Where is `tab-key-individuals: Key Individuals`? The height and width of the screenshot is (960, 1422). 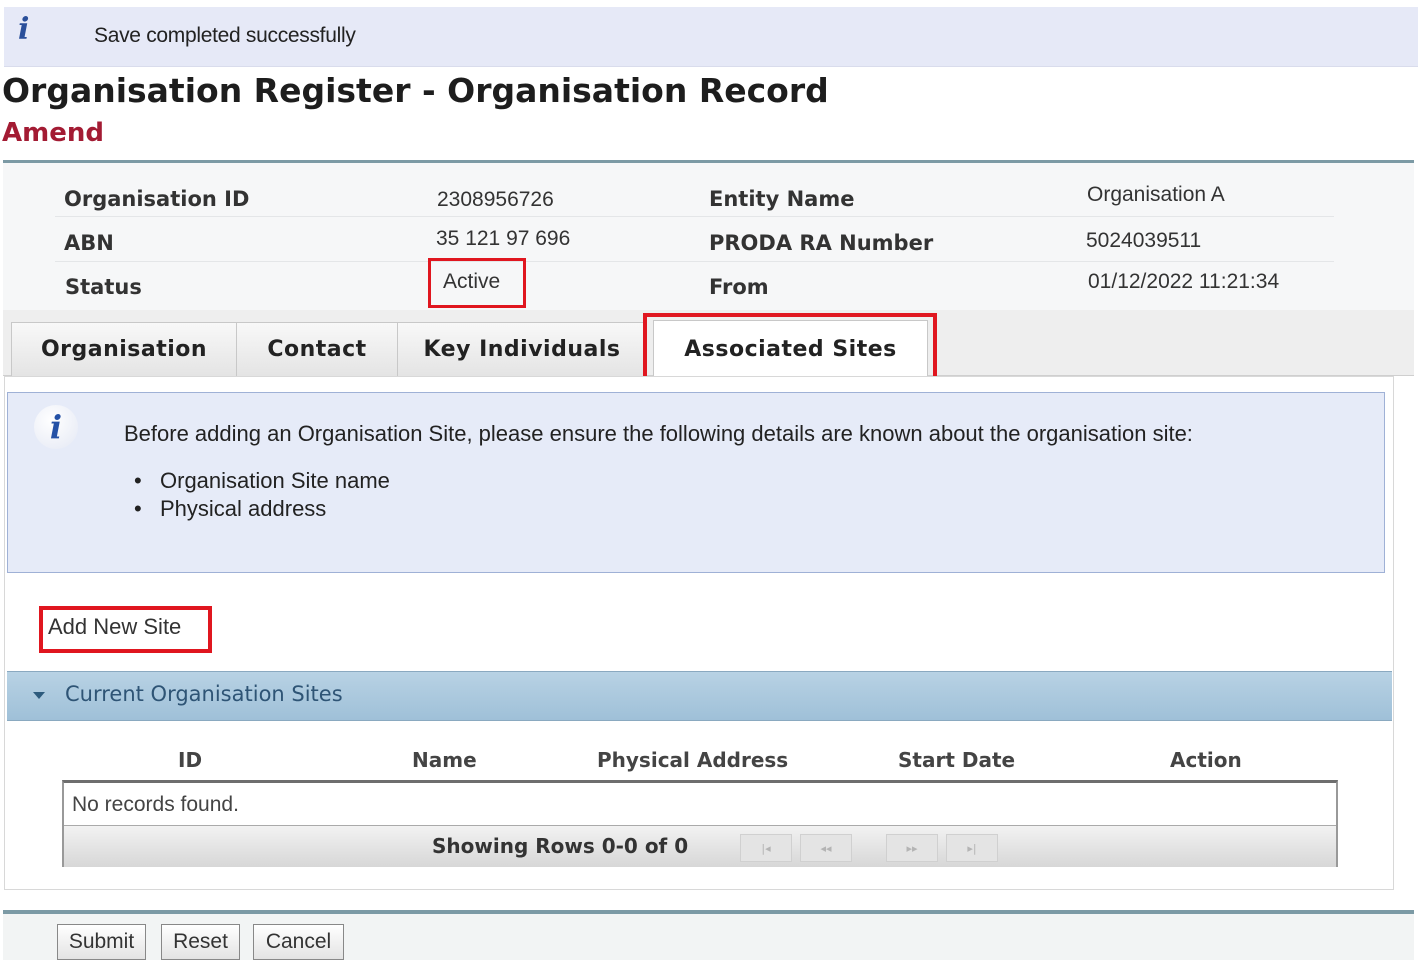 tab-key-individuals: Key Individuals is located at coordinates (522, 349).